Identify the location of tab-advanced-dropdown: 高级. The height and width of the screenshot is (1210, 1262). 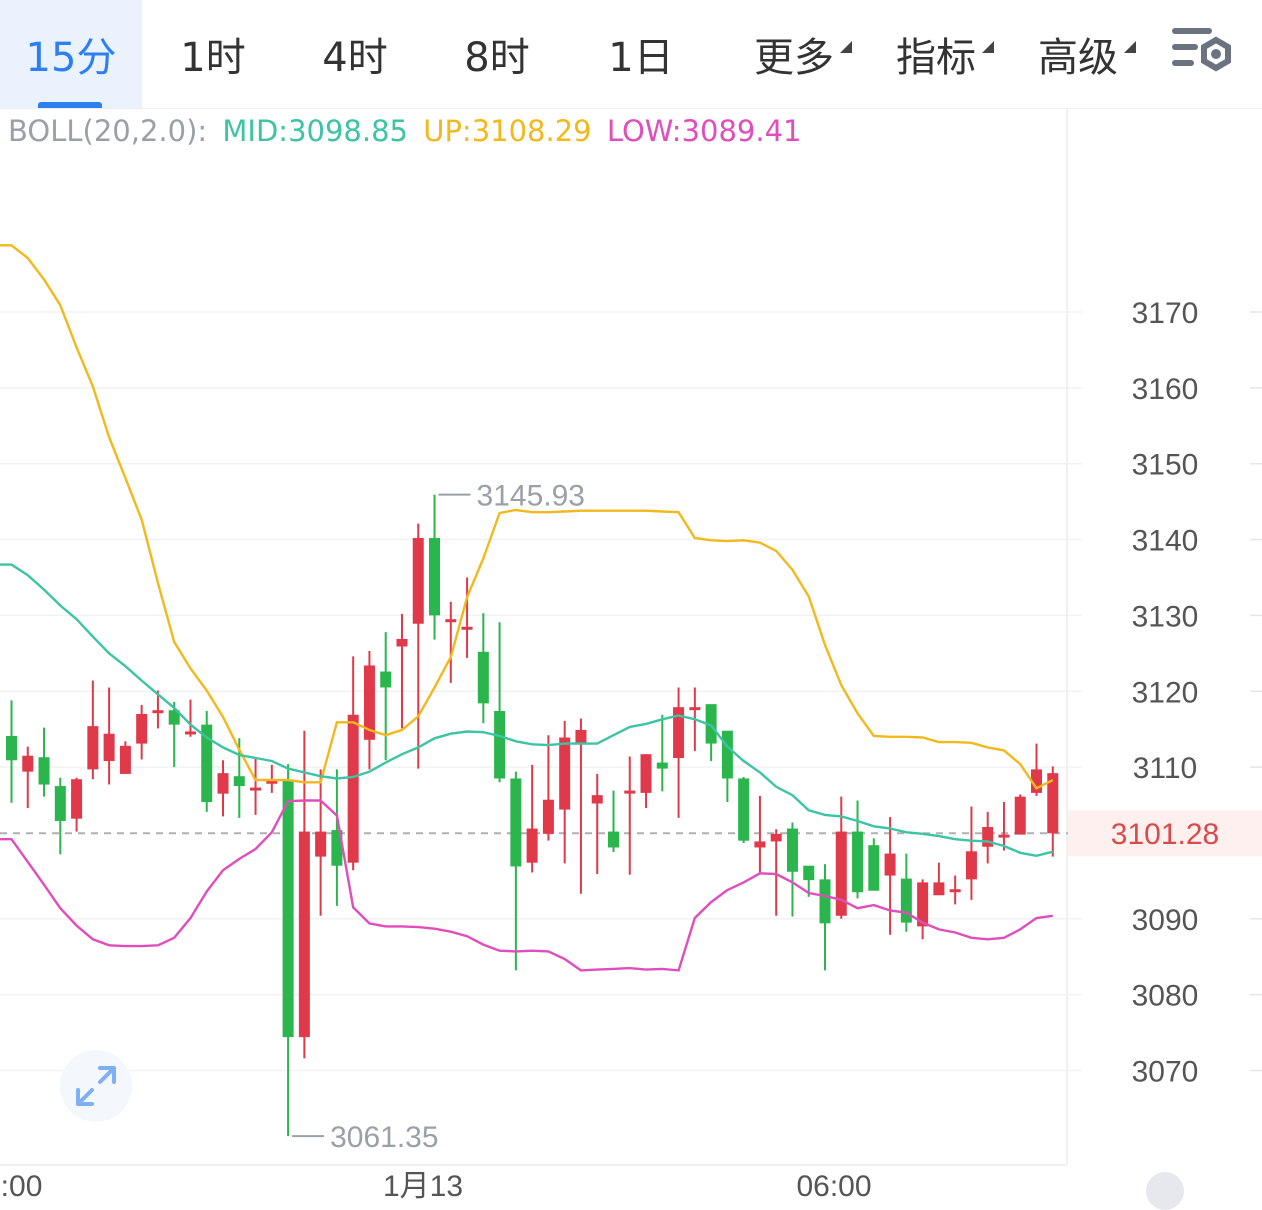
(1078, 54).